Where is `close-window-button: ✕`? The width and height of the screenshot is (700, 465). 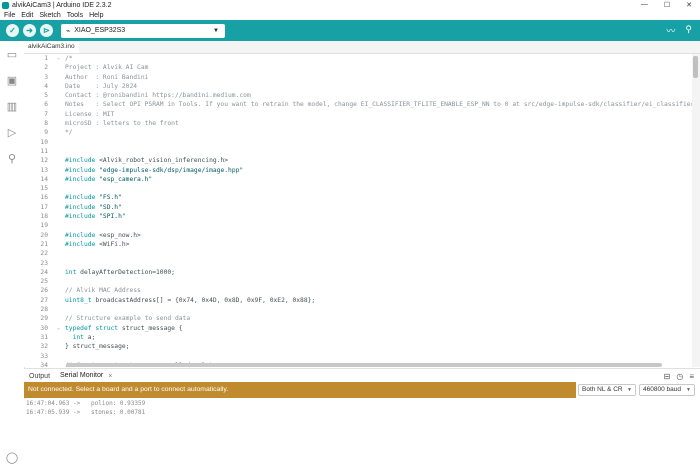 close-window-button: ✕ is located at coordinates (689, 5).